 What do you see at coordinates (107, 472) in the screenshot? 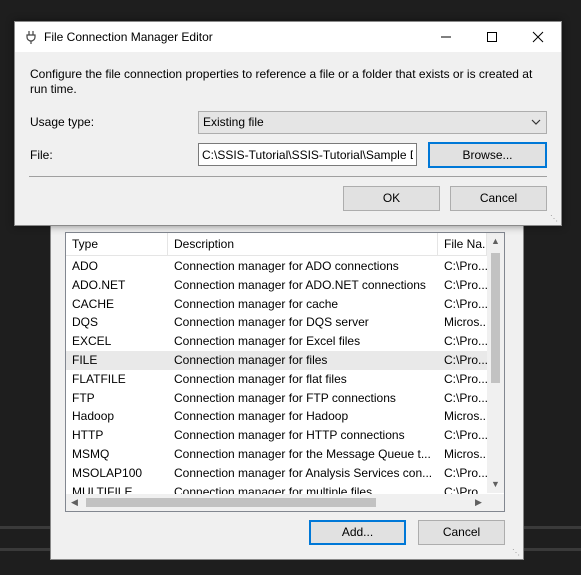
I see `cell-type: MSOLAP100` at bounding box center [107, 472].